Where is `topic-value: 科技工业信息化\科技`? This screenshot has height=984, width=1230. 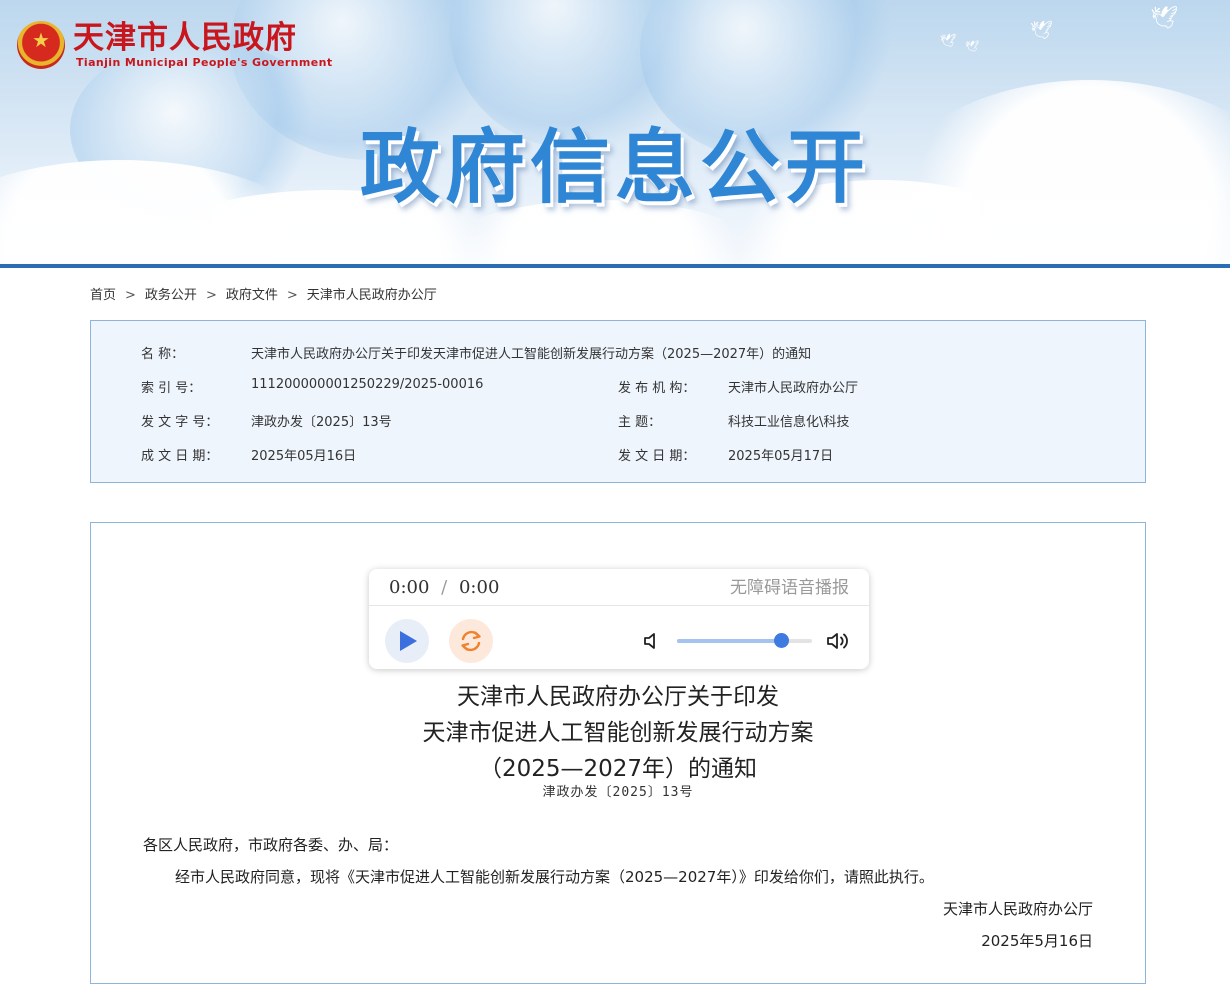
topic-value: 科技工业信息化\科技 is located at coordinates (789, 422).